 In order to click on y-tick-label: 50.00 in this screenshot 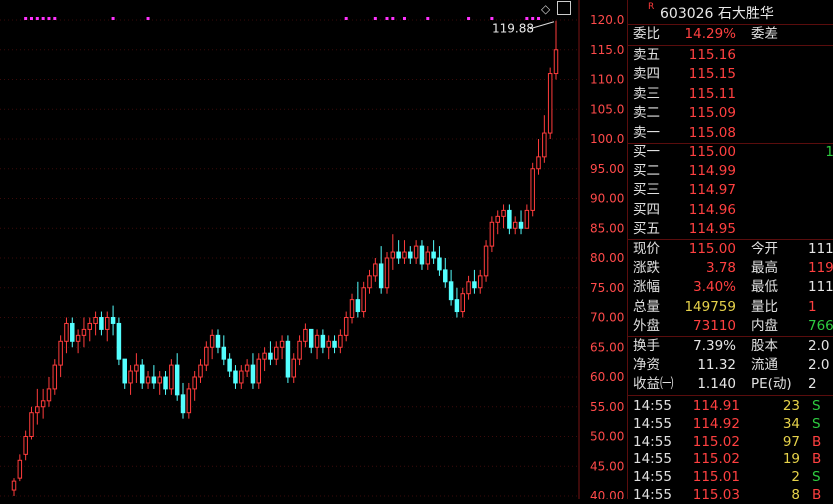, I will do `click(607, 437)`.